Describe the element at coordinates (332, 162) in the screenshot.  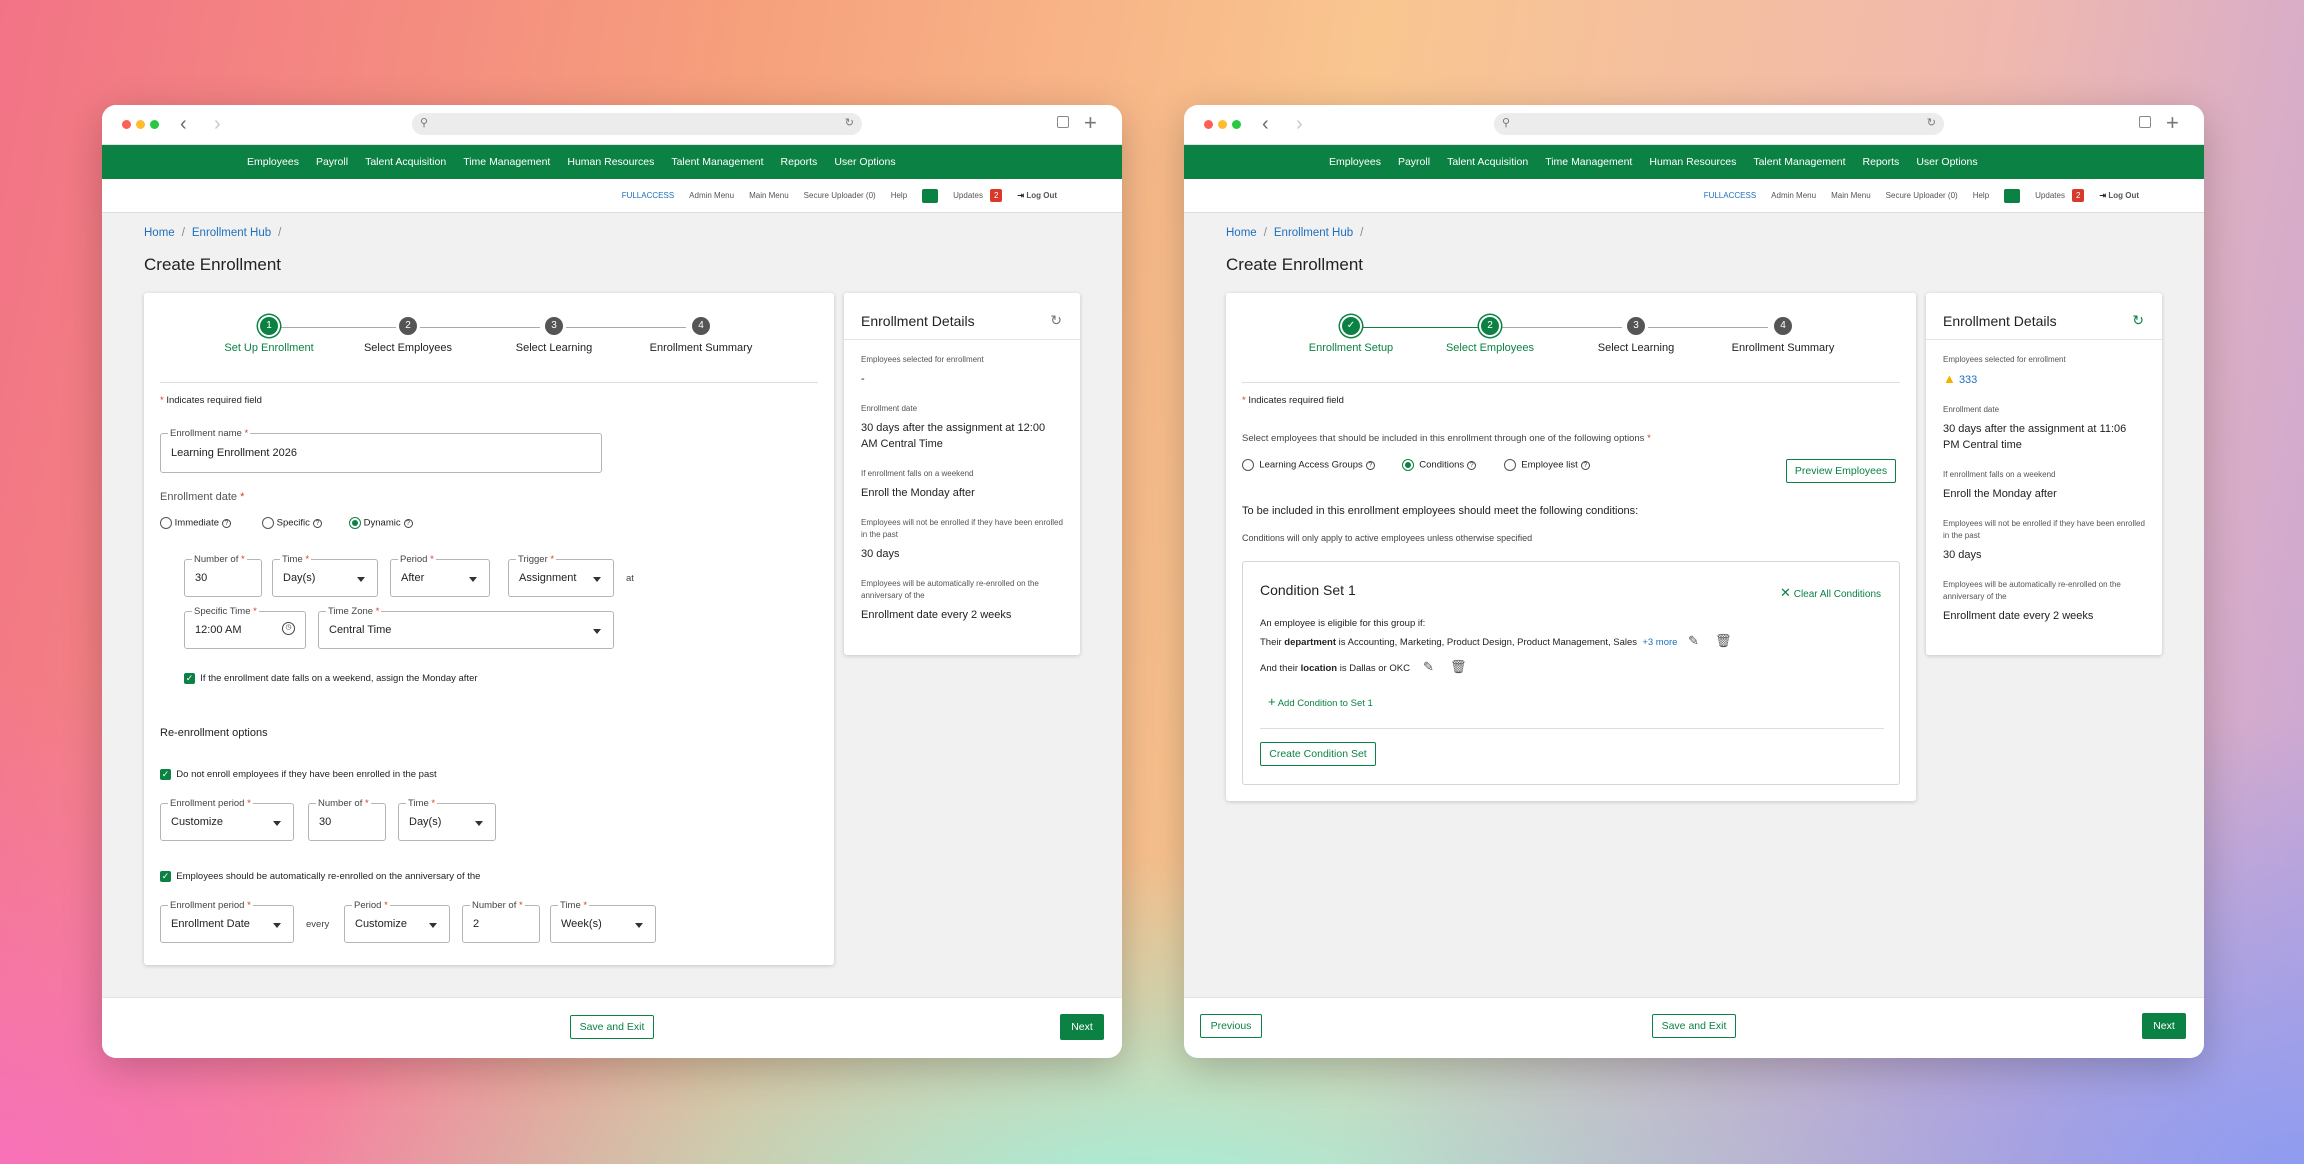
I see `nav-payroll: Payroll` at that location.